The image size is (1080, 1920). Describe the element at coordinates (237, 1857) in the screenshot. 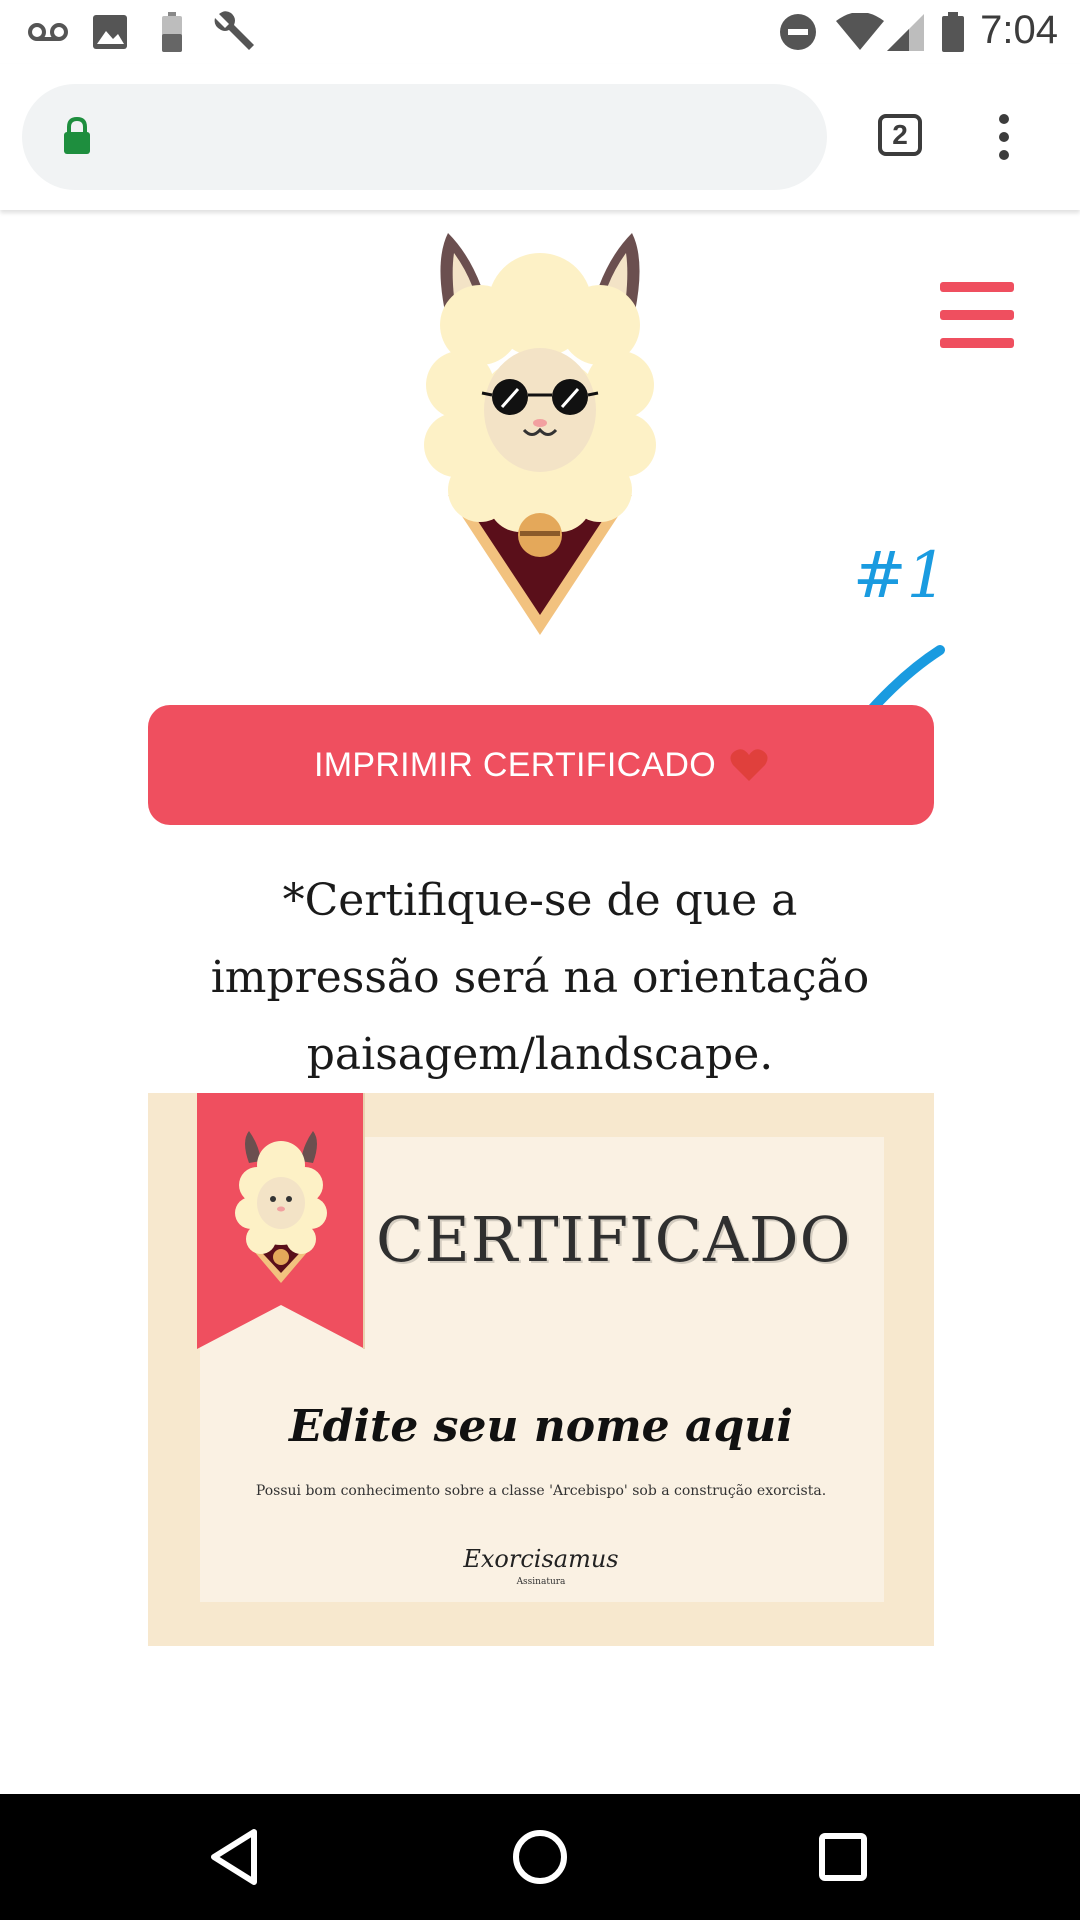

I see `back-icon` at that location.